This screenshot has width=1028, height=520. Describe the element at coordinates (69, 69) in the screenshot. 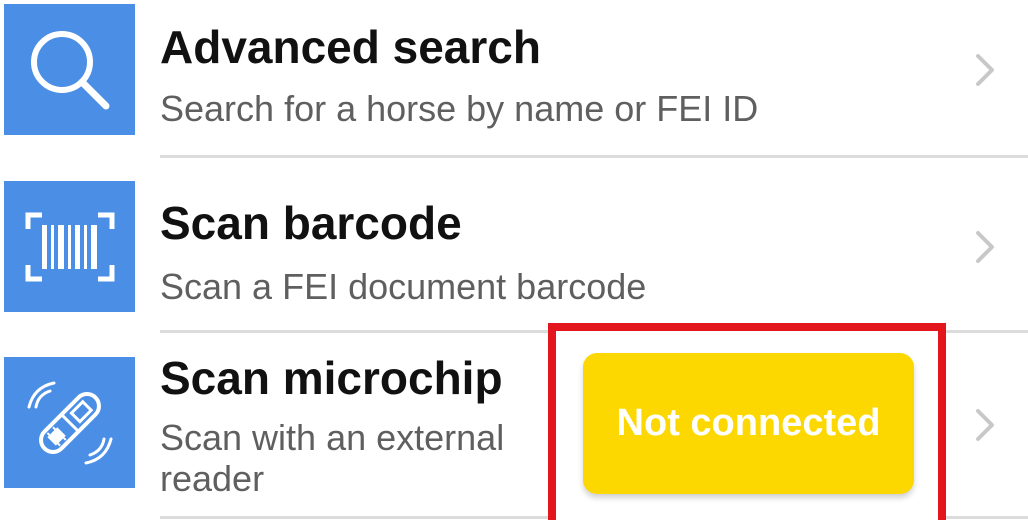

I see `search-icon` at that location.